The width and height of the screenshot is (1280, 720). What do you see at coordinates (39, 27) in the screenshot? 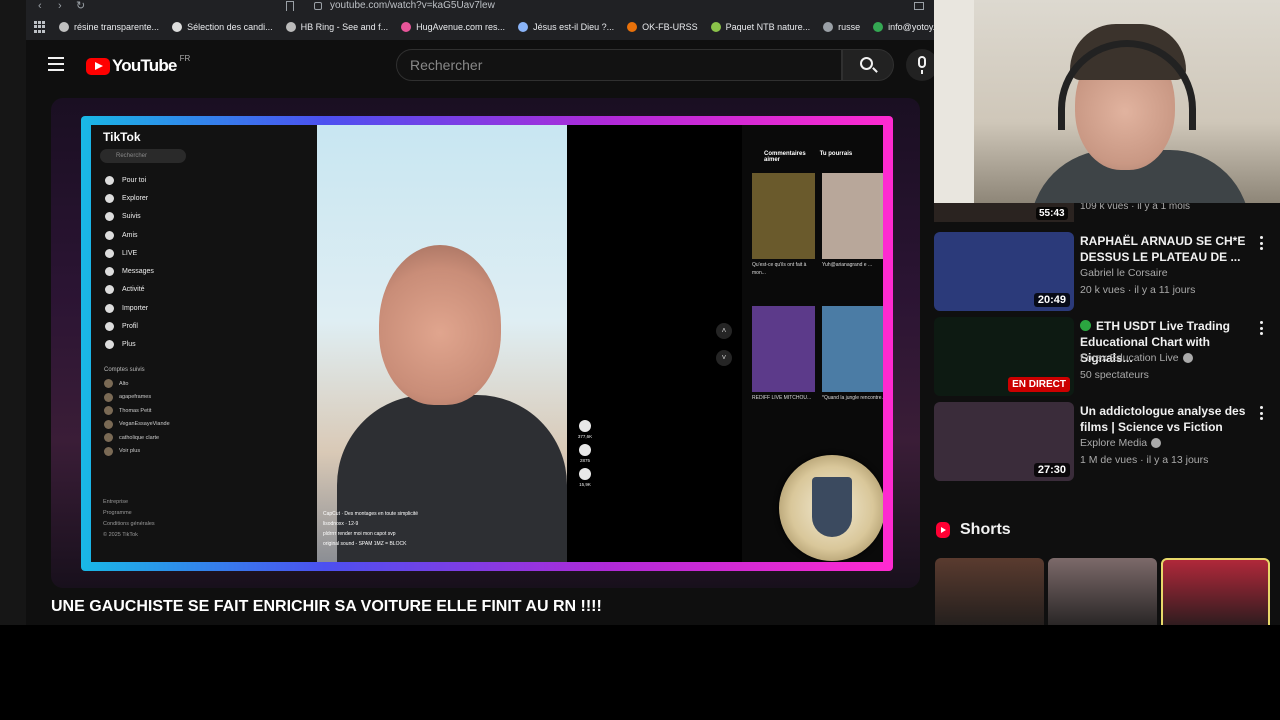
I see `apps-grid-icon` at bounding box center [39, 27].